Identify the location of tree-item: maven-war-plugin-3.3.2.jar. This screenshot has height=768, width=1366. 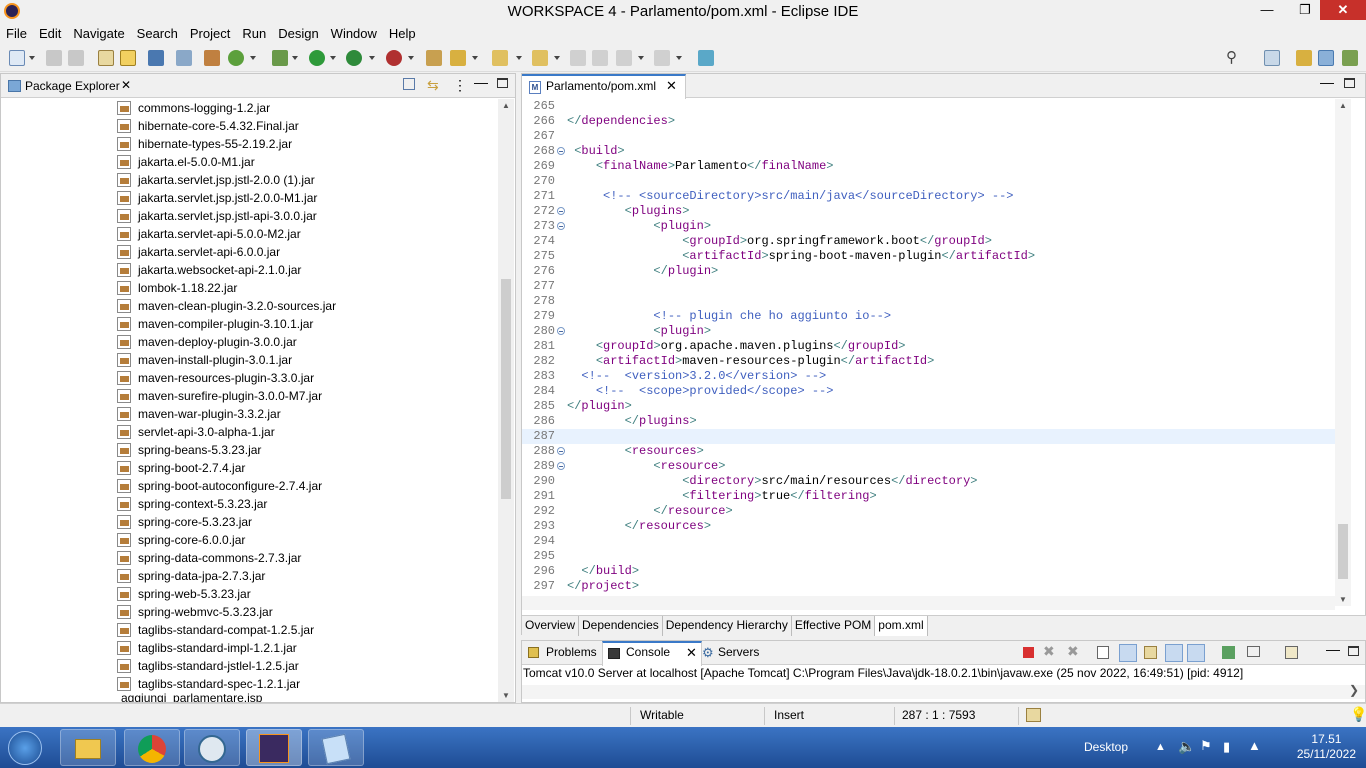
(250, 414).